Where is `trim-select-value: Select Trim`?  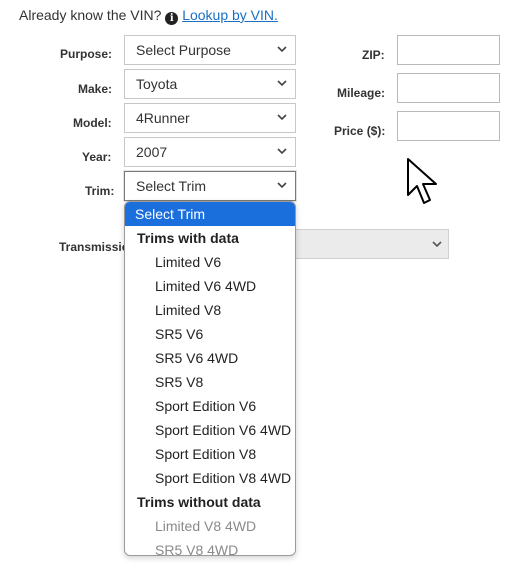
trim-select-value: Select Trim is located at coordinates (171, 186).